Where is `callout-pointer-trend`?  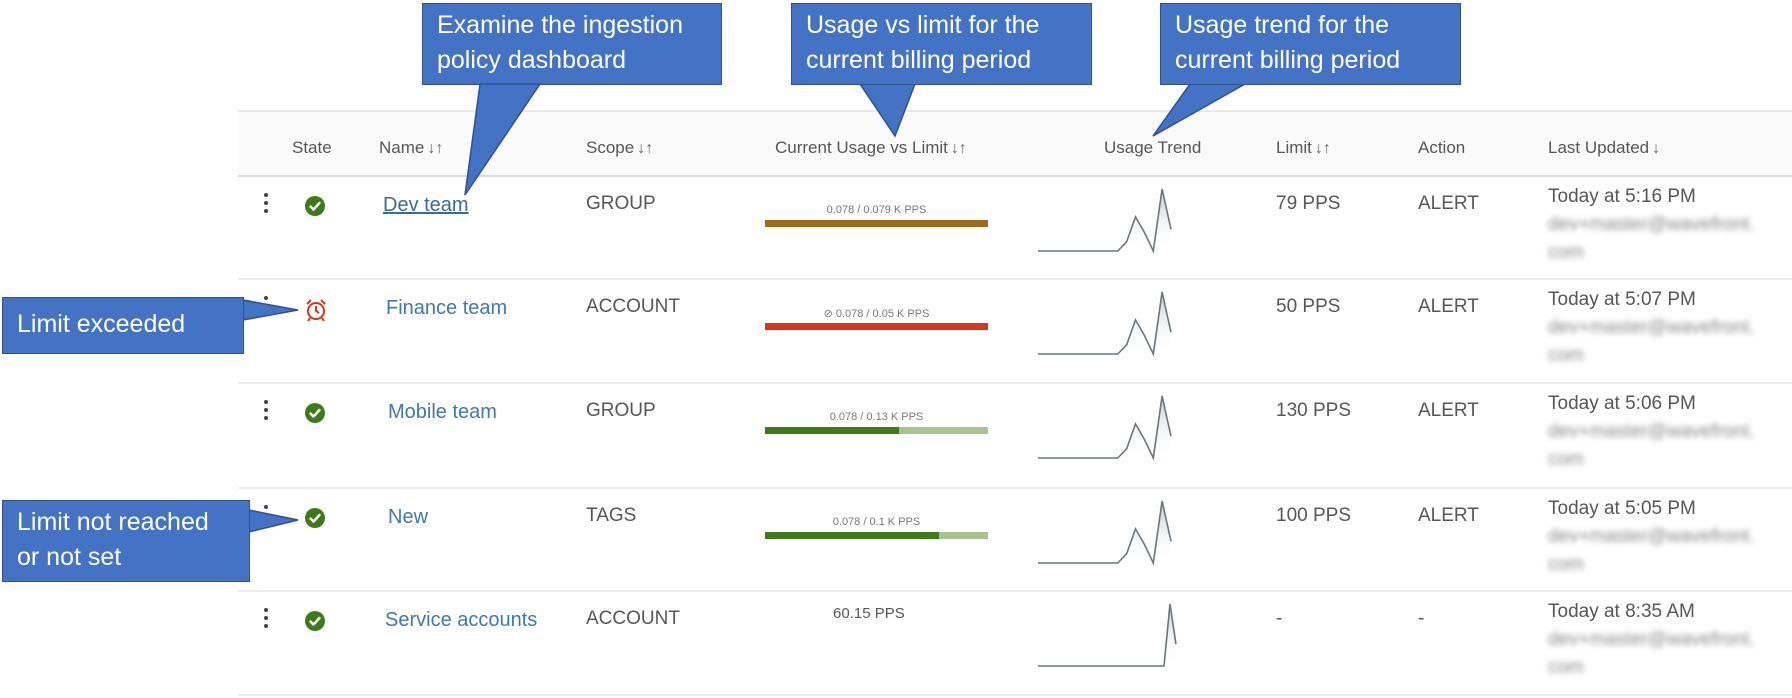 callout-pointer-trend is located at coordinates (1200, 110).